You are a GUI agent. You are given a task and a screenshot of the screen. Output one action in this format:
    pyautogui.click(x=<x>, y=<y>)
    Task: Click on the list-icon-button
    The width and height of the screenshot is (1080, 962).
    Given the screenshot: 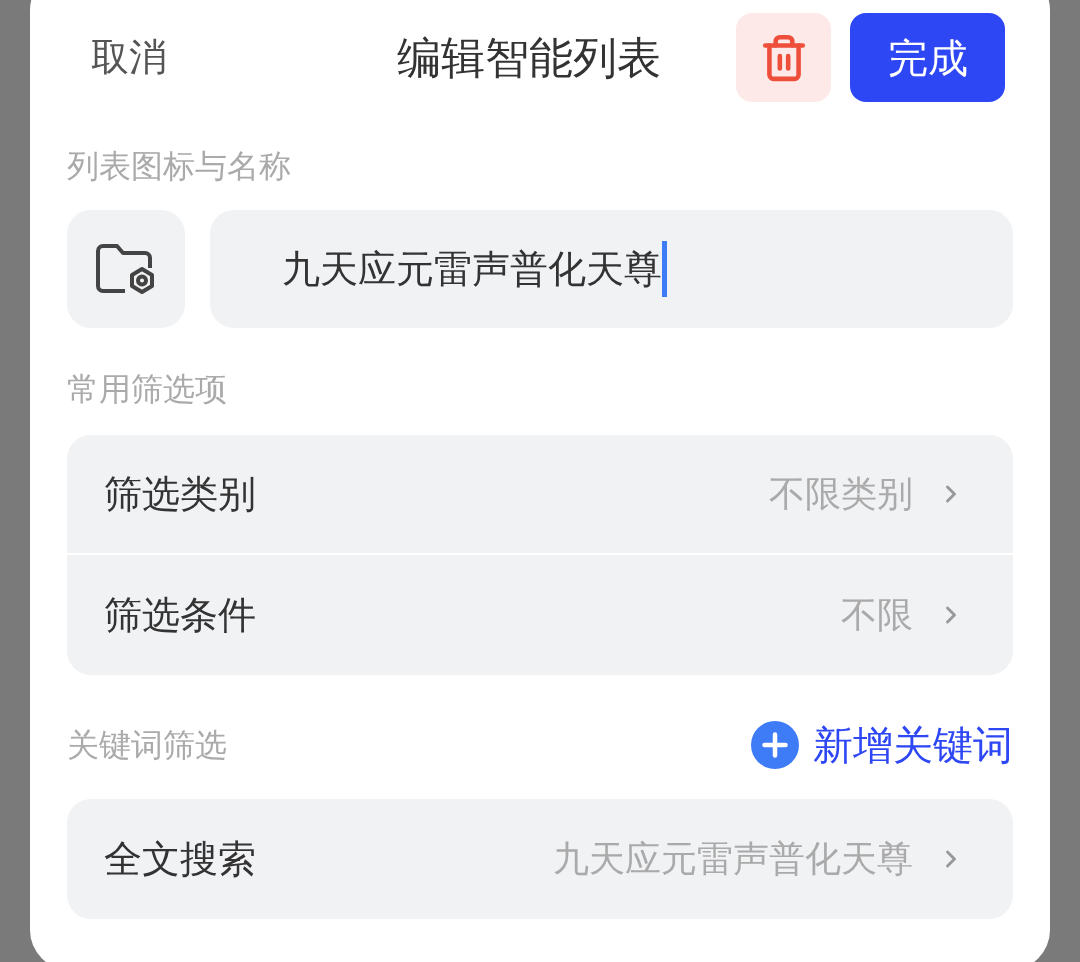 What is the action you would take?
    pyautogui.click(x=126, y=269)
    